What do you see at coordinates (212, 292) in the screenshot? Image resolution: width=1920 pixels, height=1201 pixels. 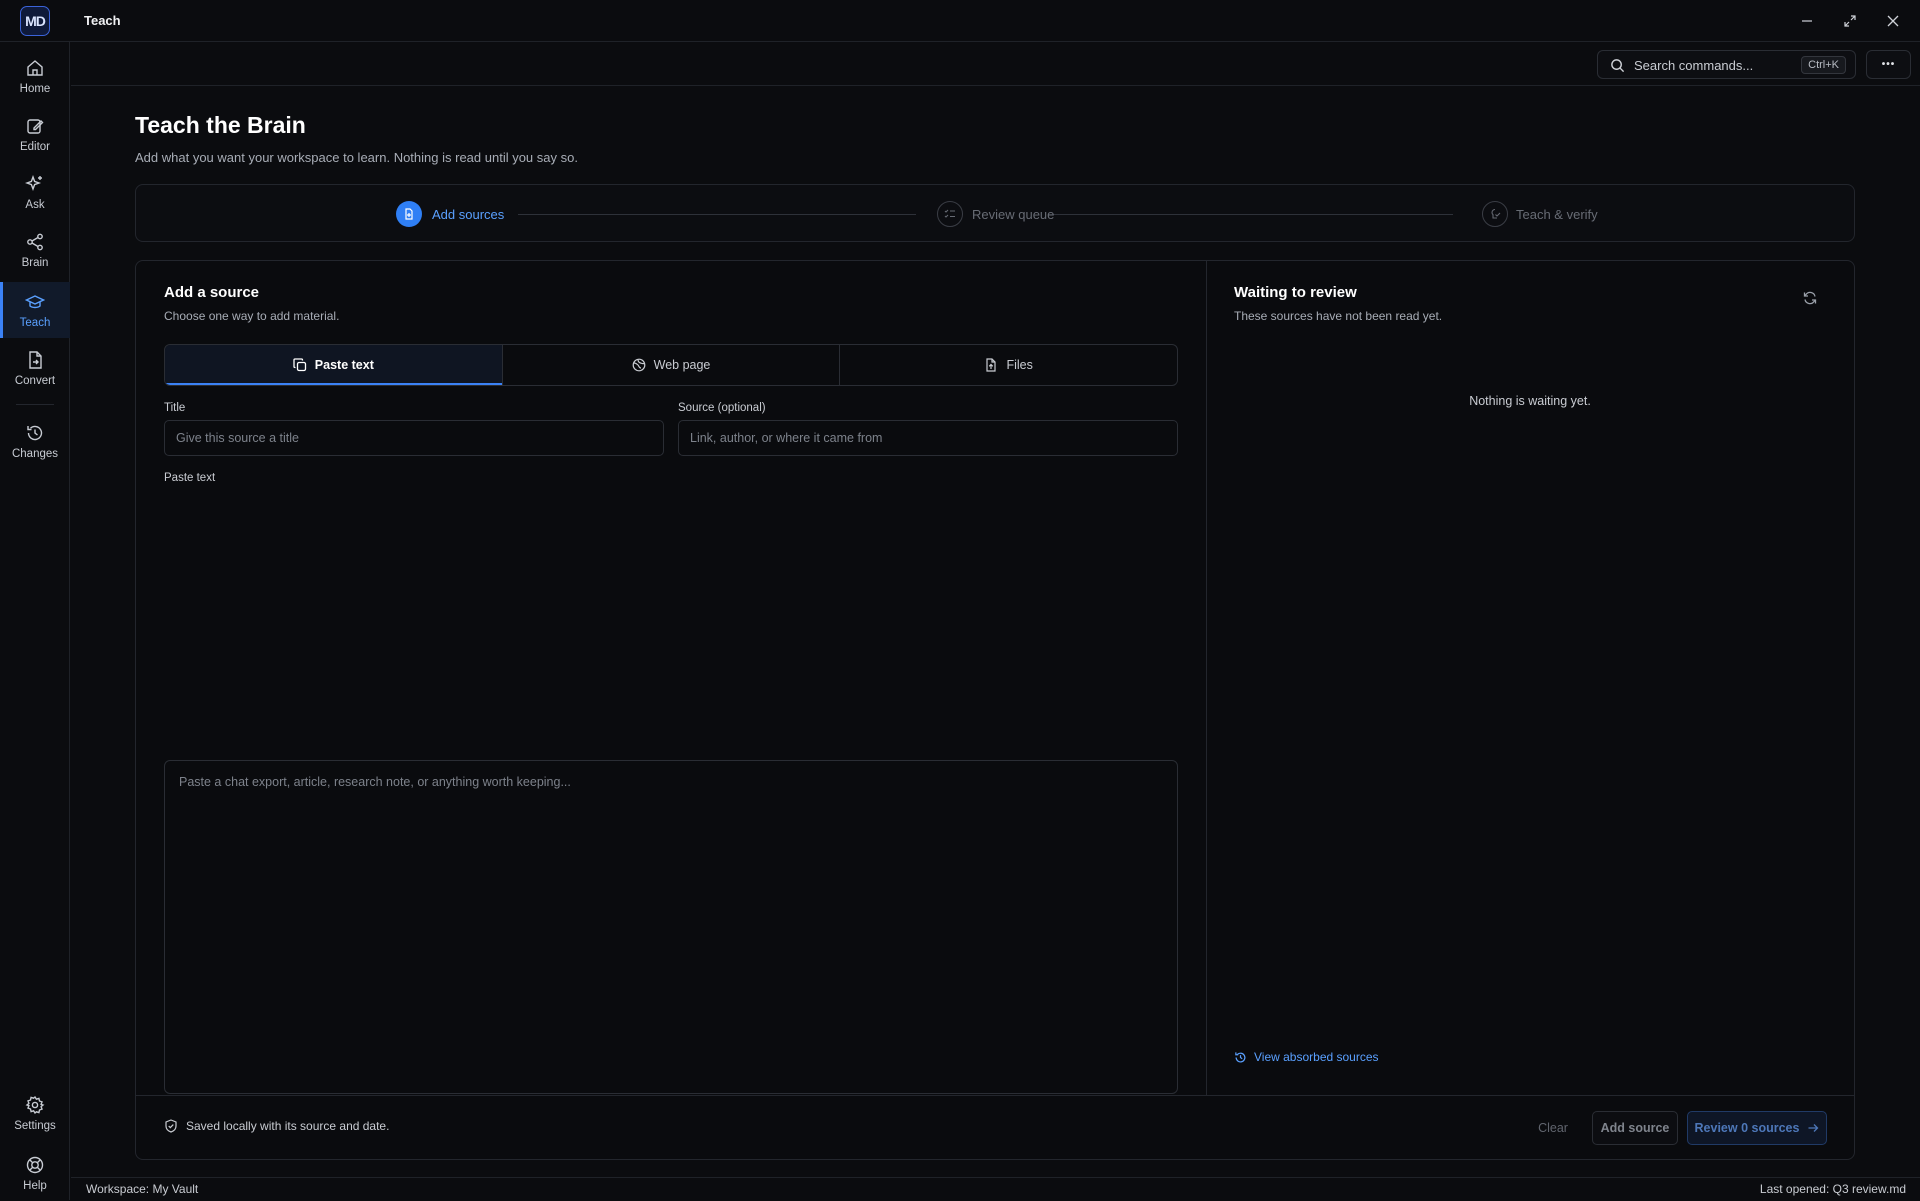 I see `add-source-heading: Add a source` at bounding box center [212, 292].